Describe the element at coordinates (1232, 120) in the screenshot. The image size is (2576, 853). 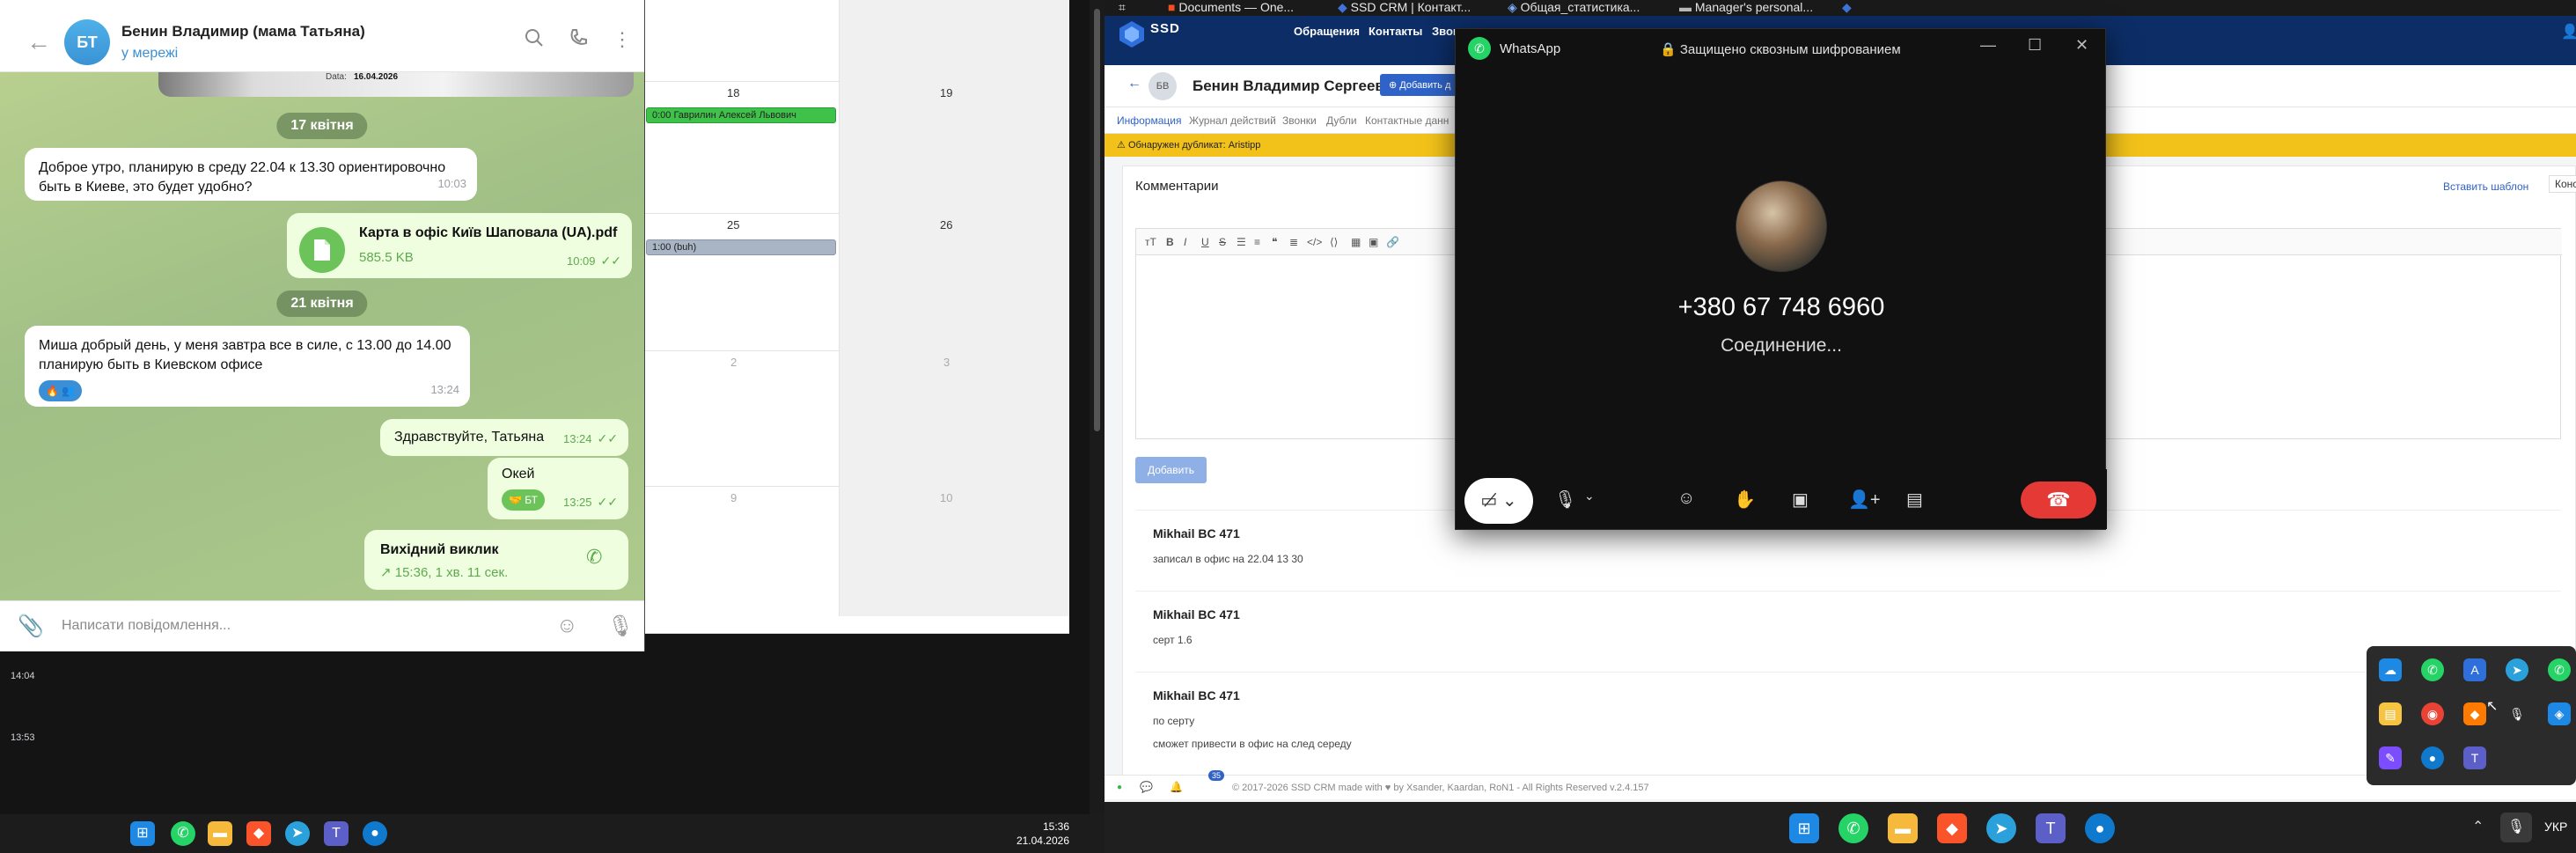
I see `tab-activity-log: Журнал действий` at that location.